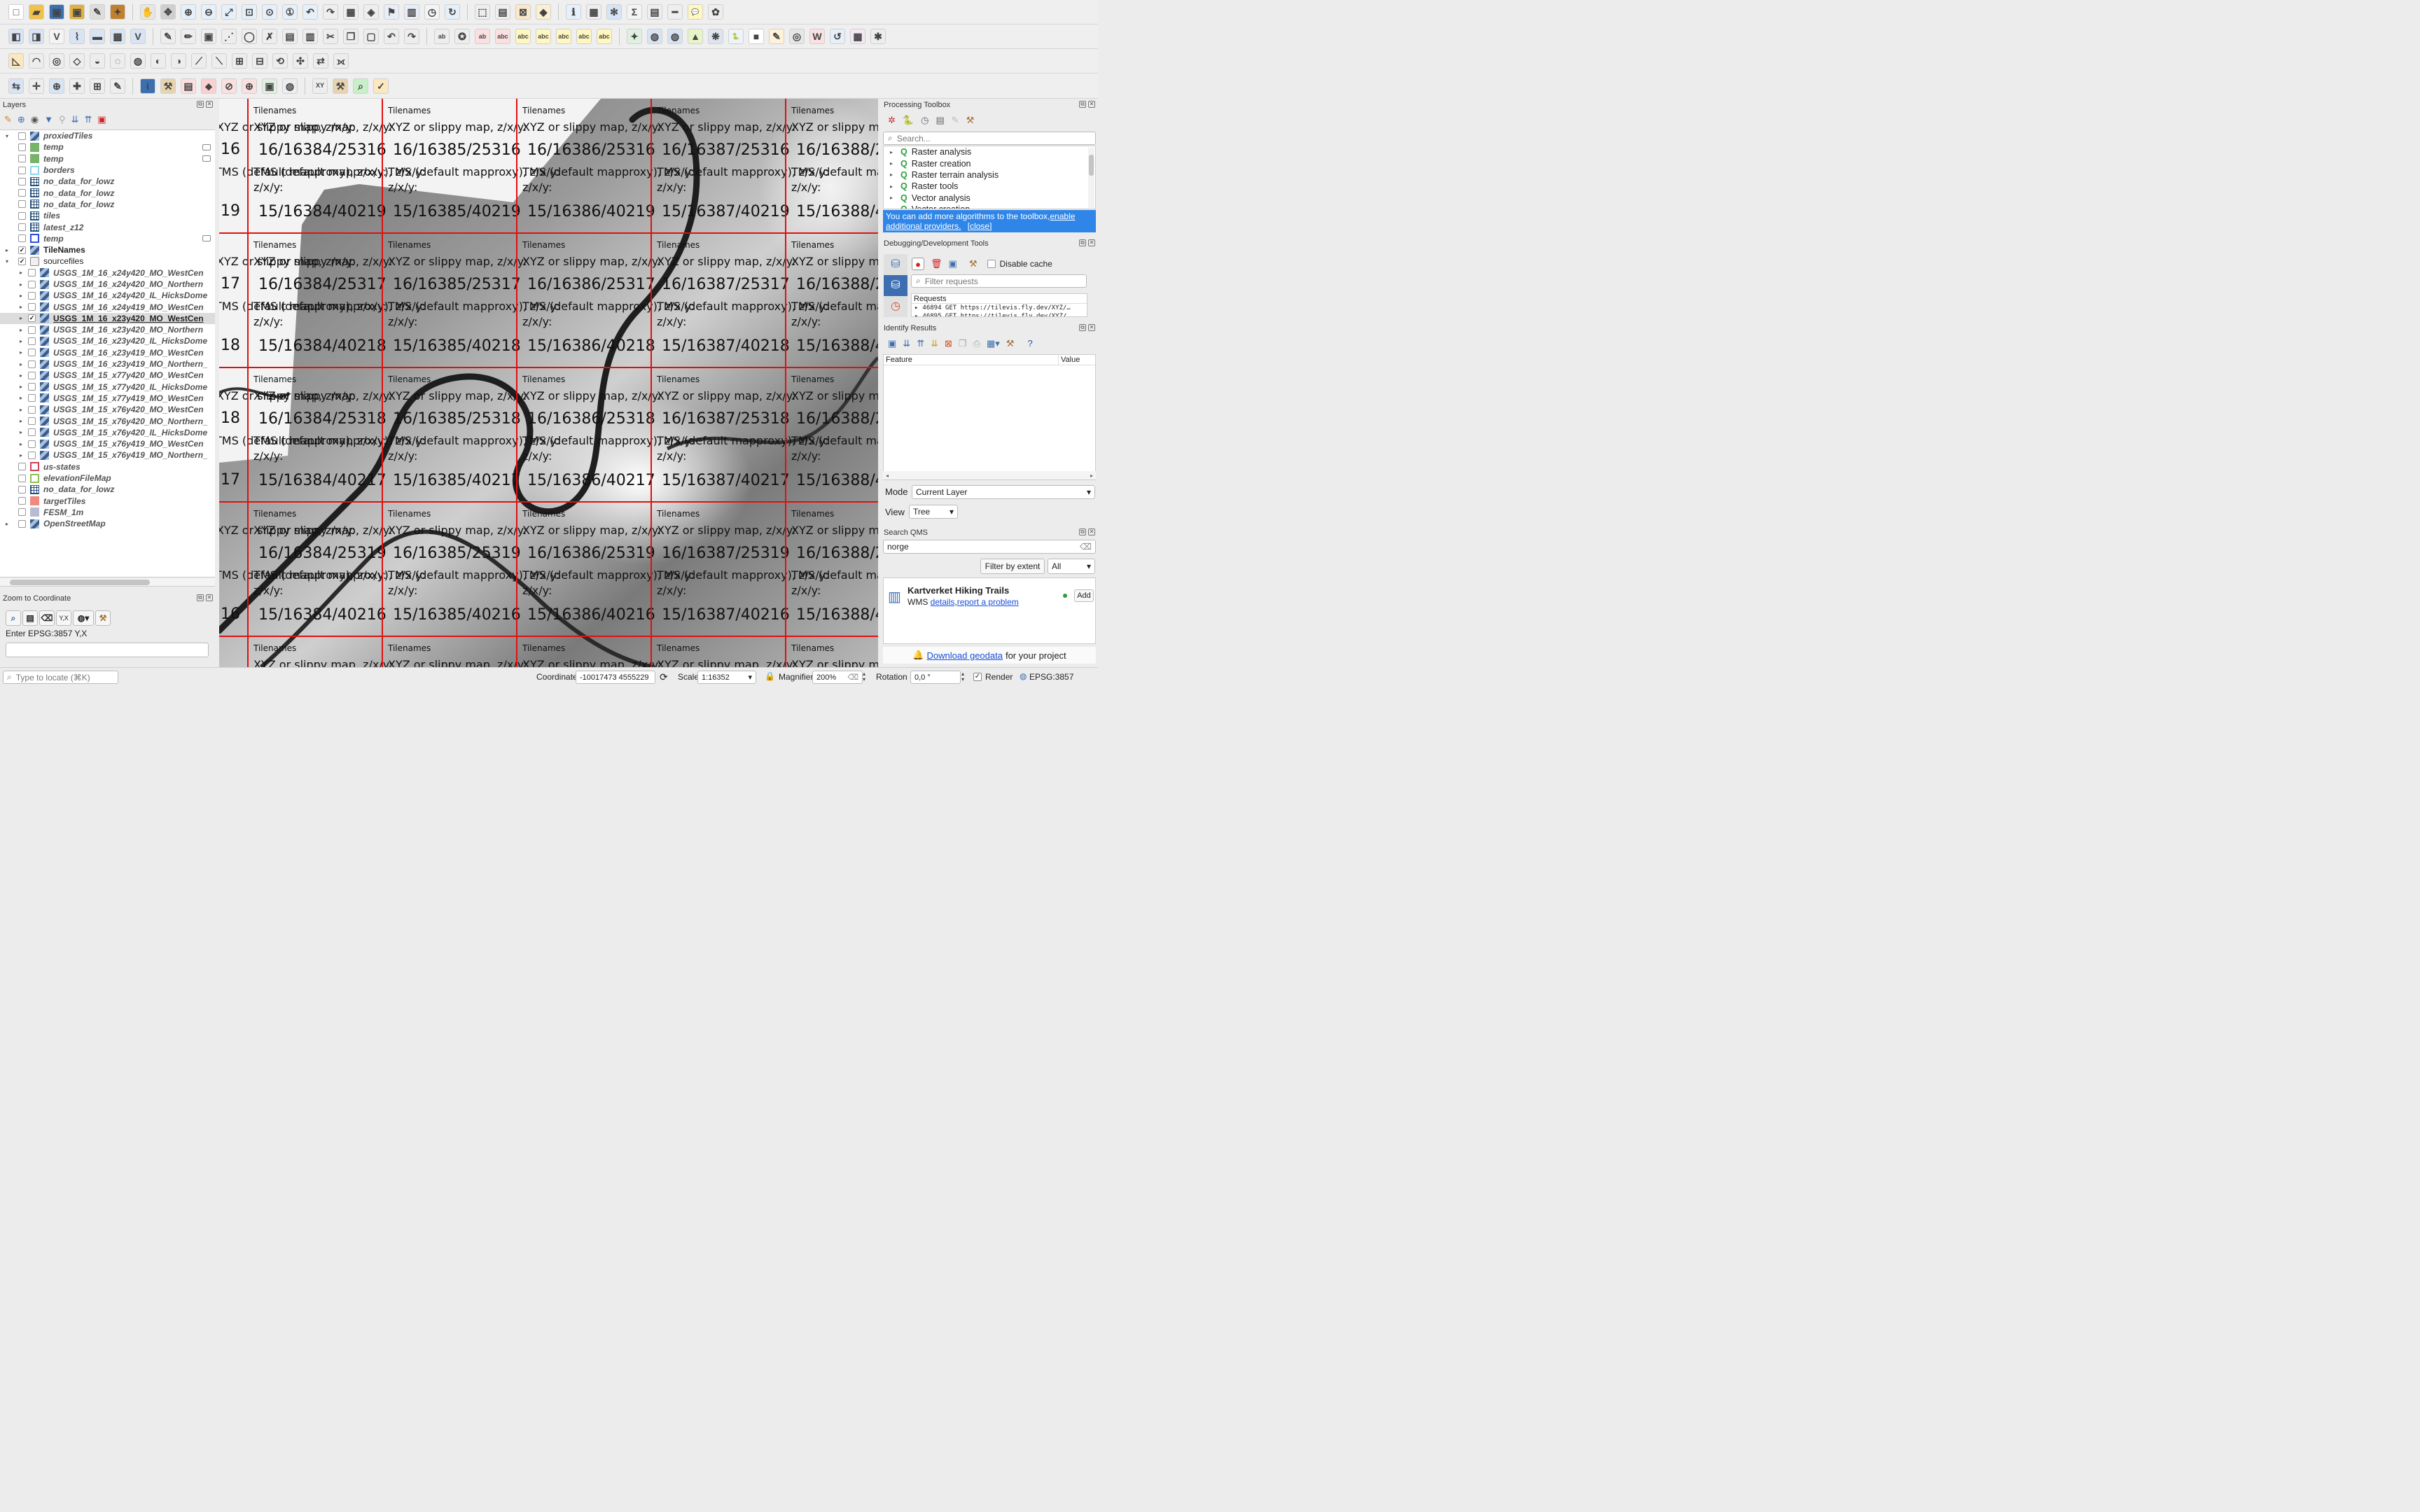 The width and height of the screenshot is (2420, 1512). What do you see at coordinates (206, 147) in the screenshot?
I see `embedded-indicator-icon` at bounding box center [206, 147].